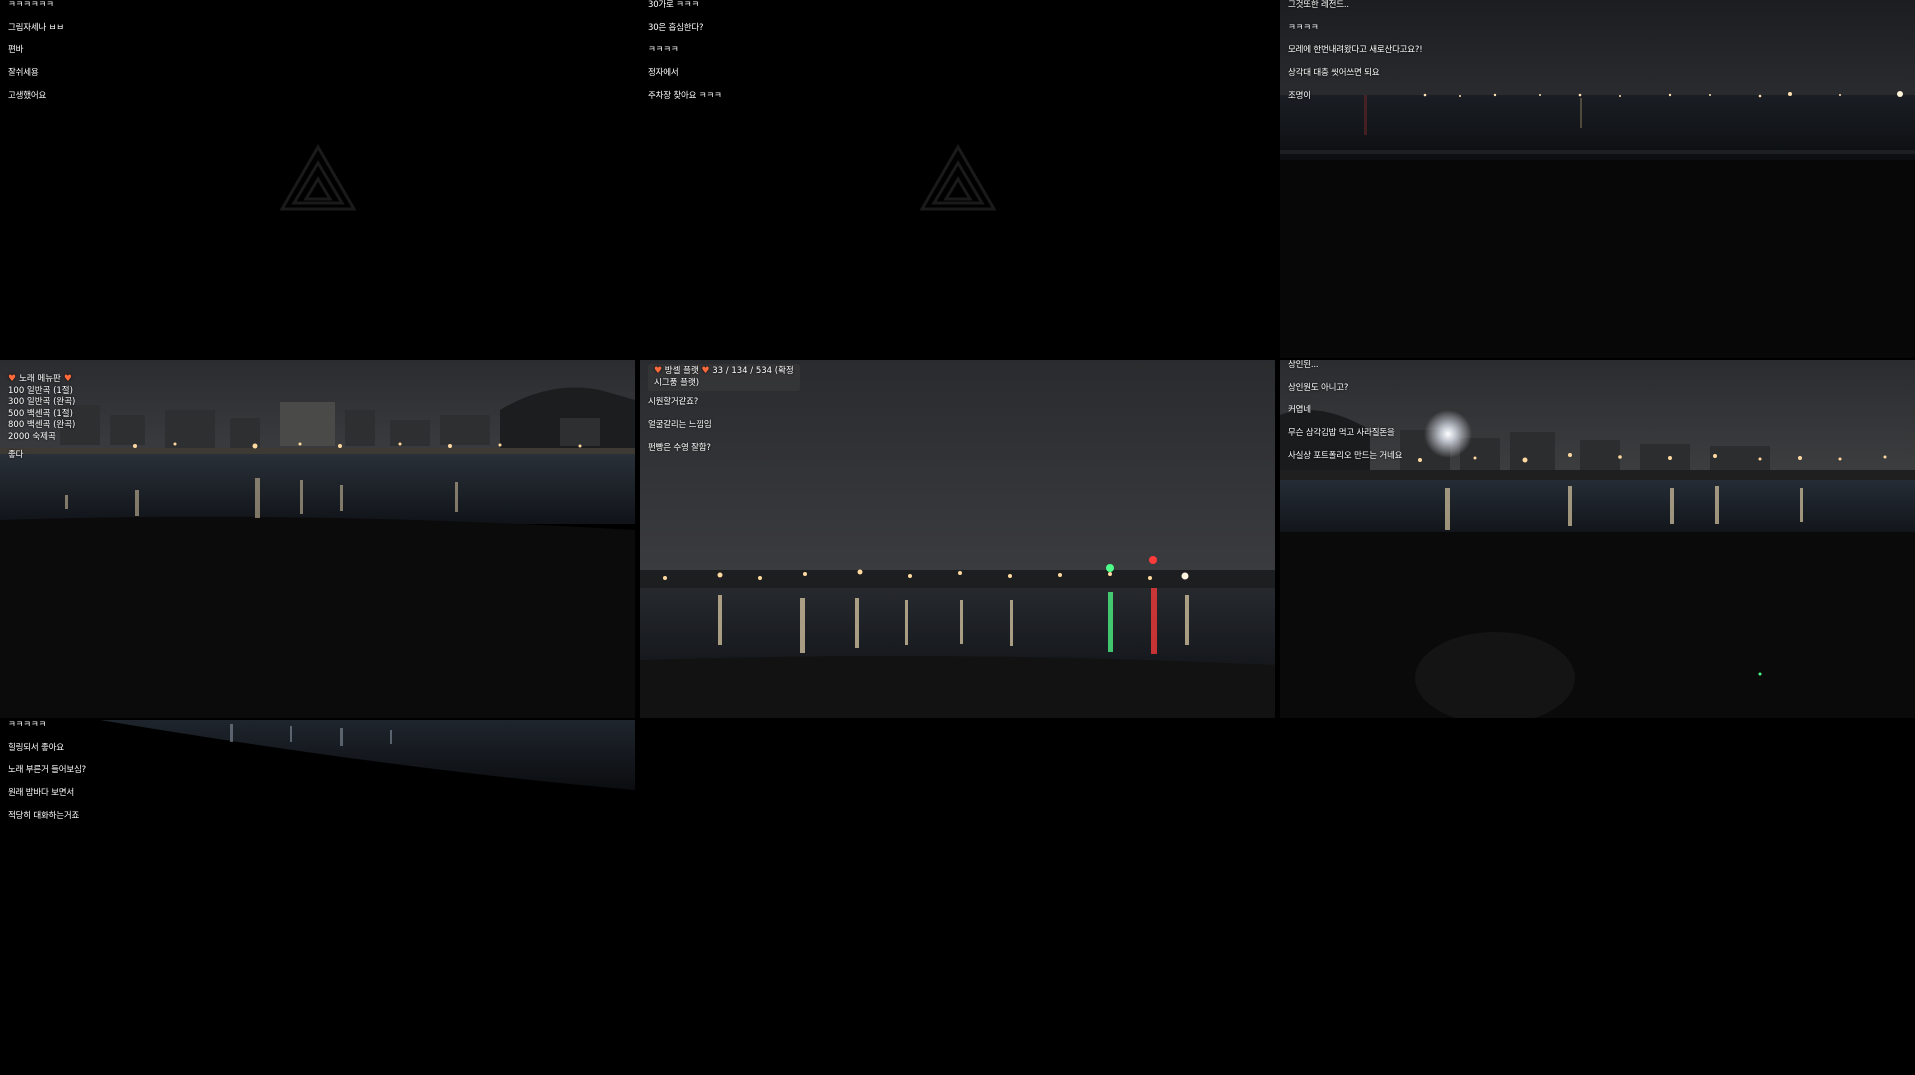 The width and height of the screenshot is (1915, 1075). Describe the element at coordinates (680, 425) in the screenshot. I see `chat-message: 얼굴갈리는 느낌임` at that location.